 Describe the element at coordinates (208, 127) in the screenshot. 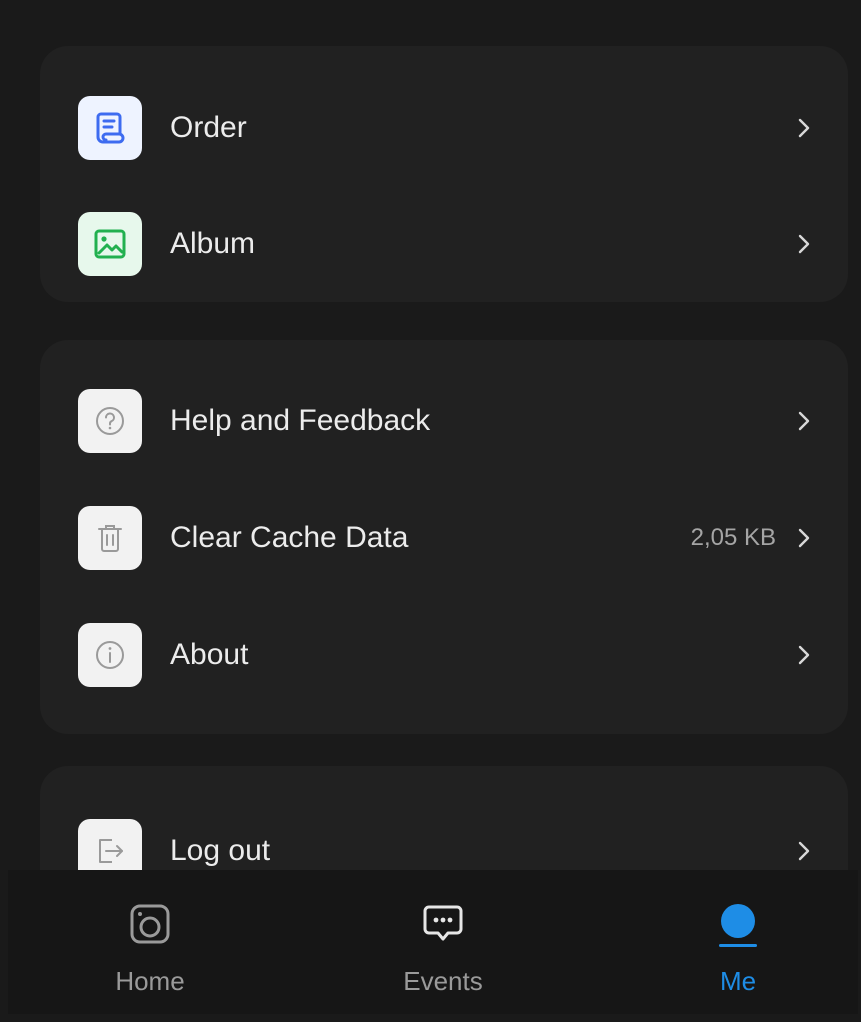

I see `menu-item-label: Order` at that location.